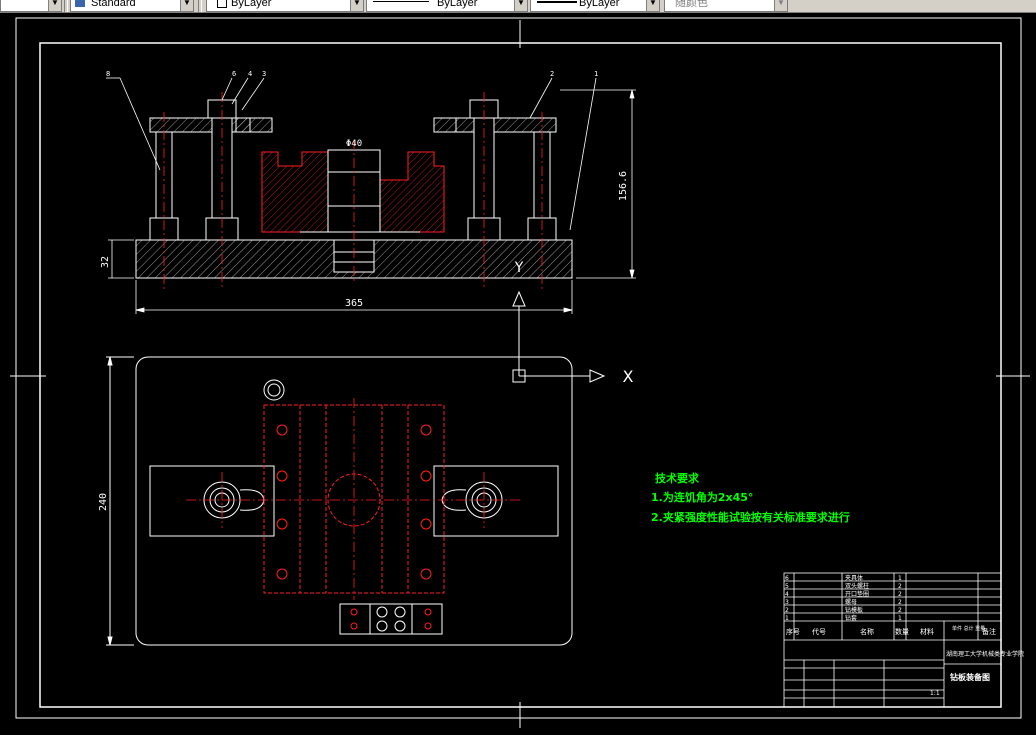 The image size is (1036, 735). What do you see at coordinates (857, 594) in the screenshot?
I see `svg-text: 开口垫圈` at bounding box center [857, 594].